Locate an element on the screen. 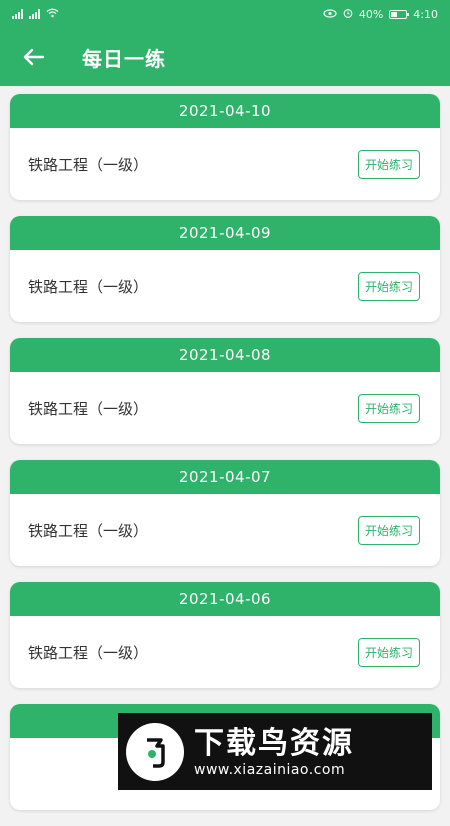  practice-card: 2021-04-08 铁路工程（一级） 开始练习 is located at coordinates (225, 391).